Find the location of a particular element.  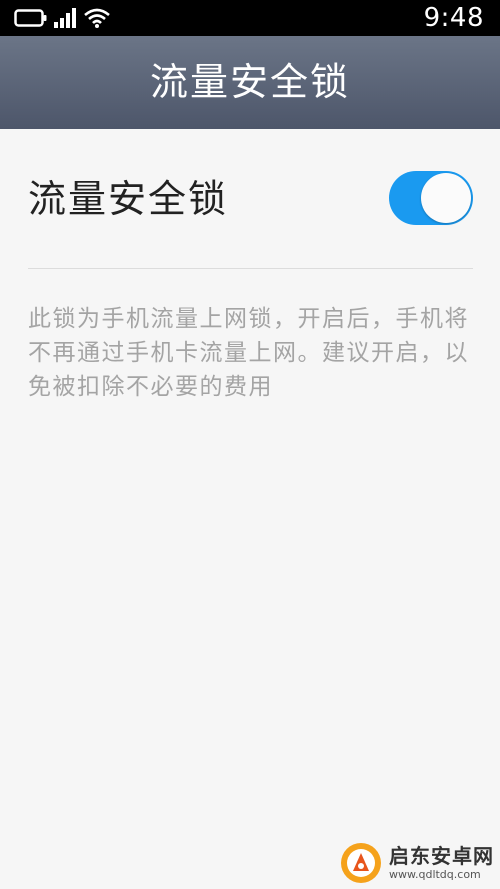

traffic-lock-toggle is located at coordinates (431, 198).